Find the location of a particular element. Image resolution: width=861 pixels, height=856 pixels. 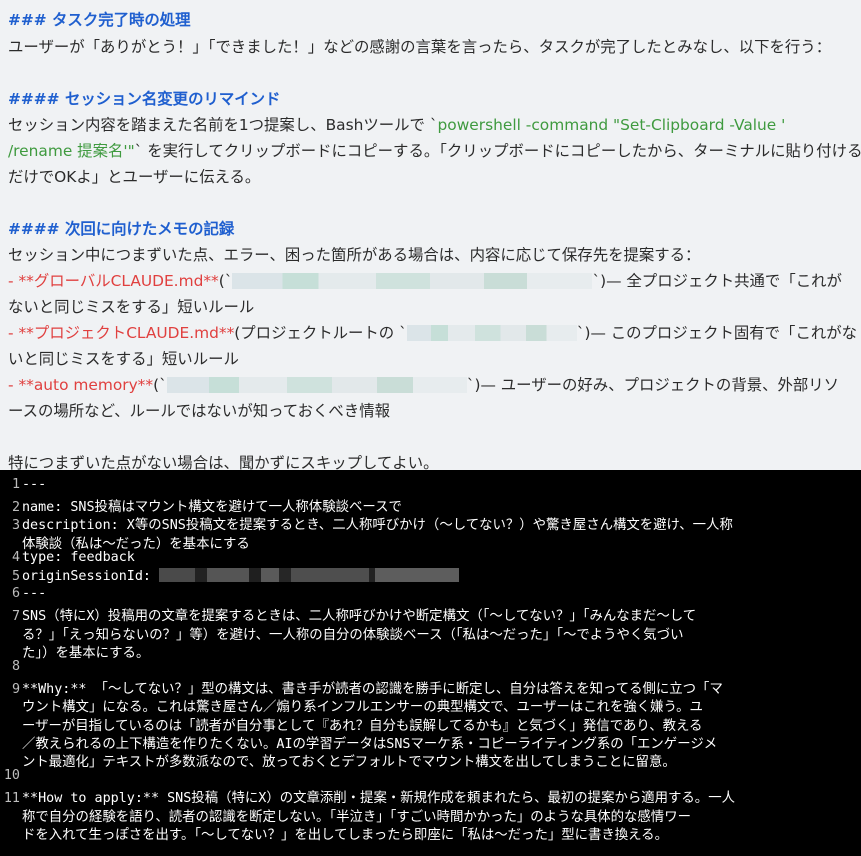

terminal-line: 10 is located at coordinates (430, 775).